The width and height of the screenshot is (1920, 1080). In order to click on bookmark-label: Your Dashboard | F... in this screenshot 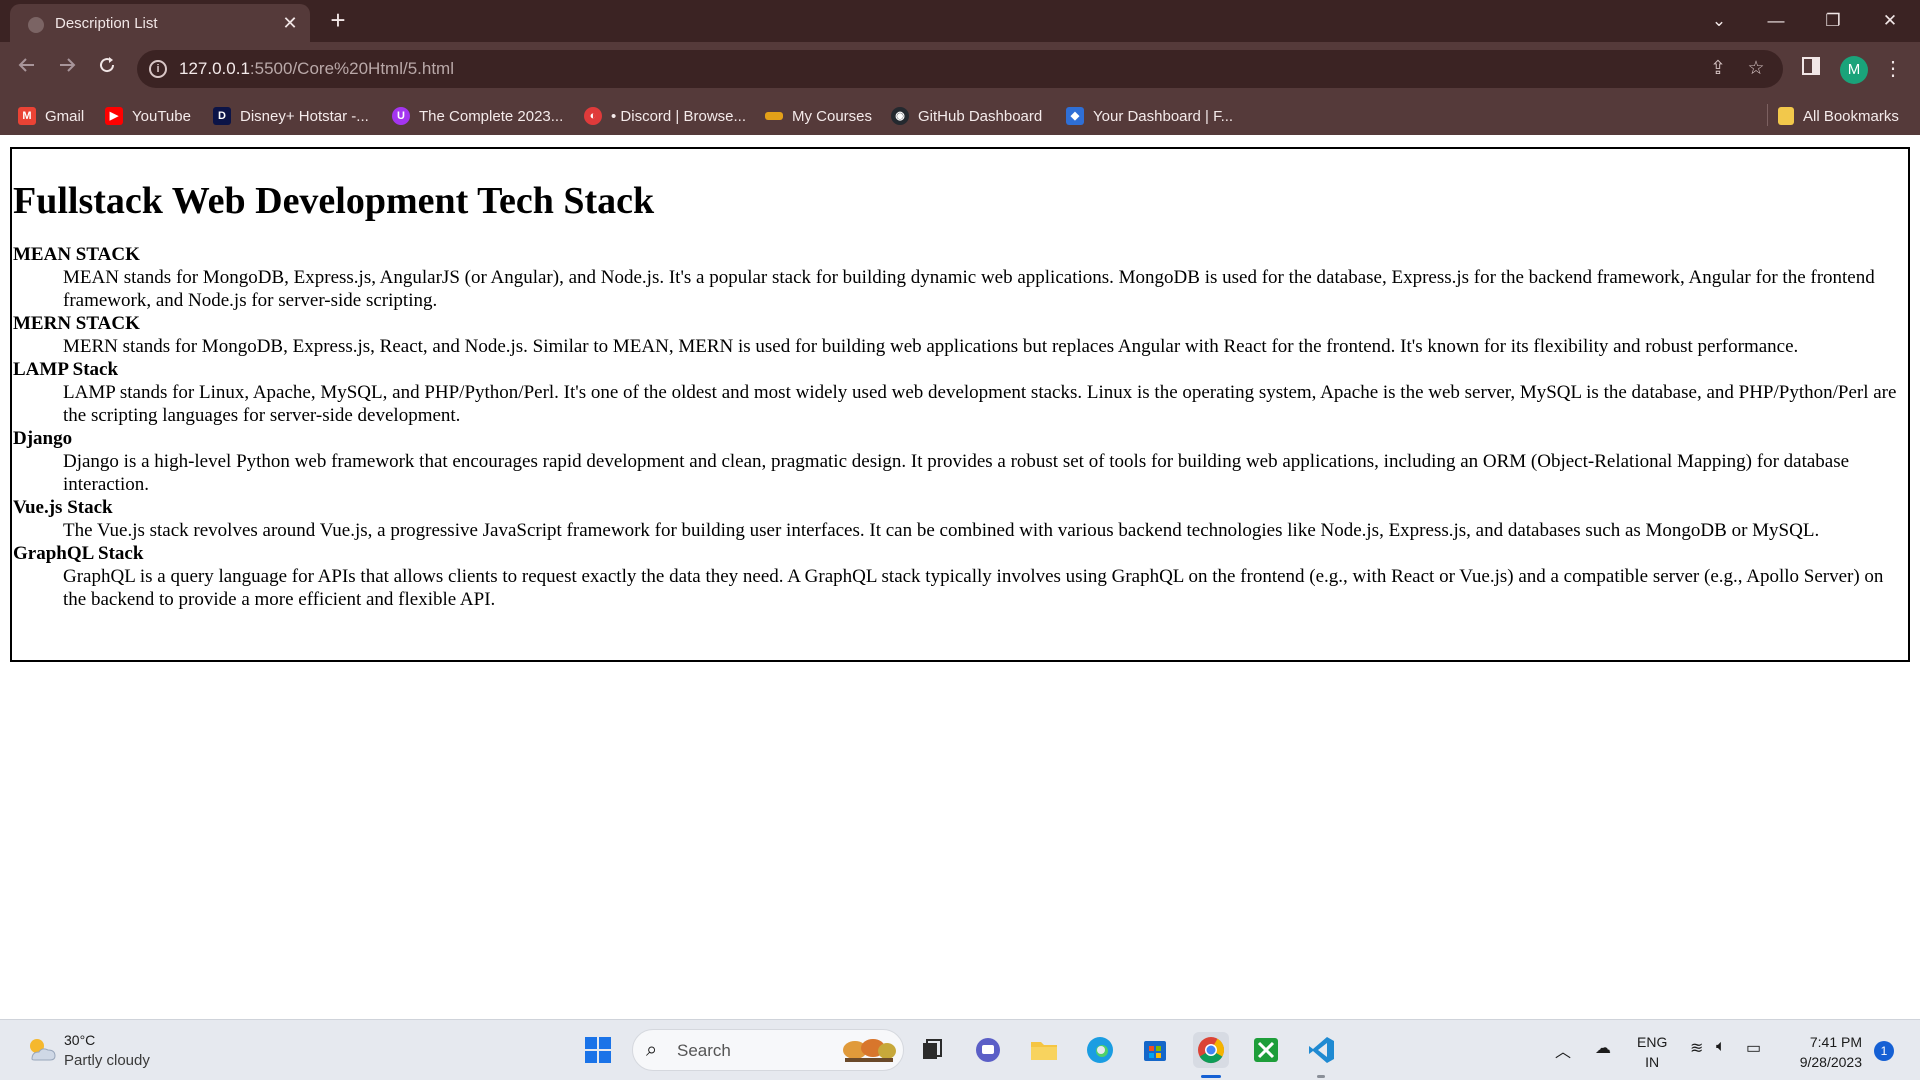, I will do `click(1163, 116)`.